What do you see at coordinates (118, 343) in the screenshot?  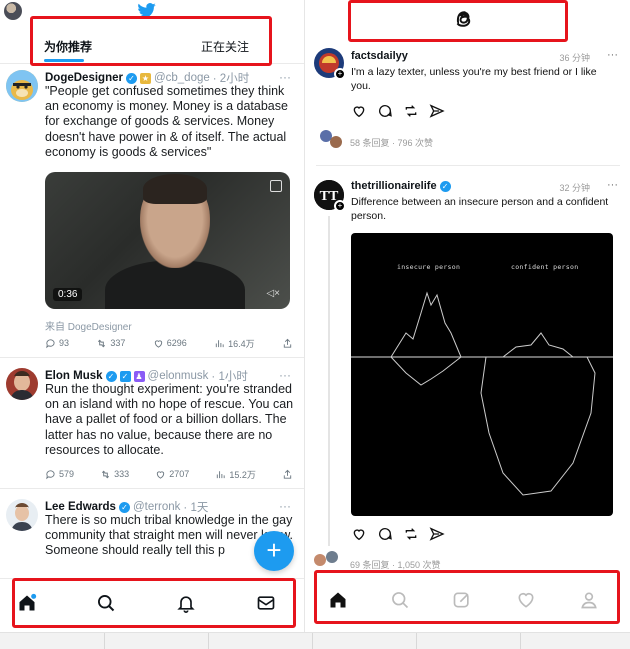 I see `retweet-count: 337` at bounding box center [118, 343].